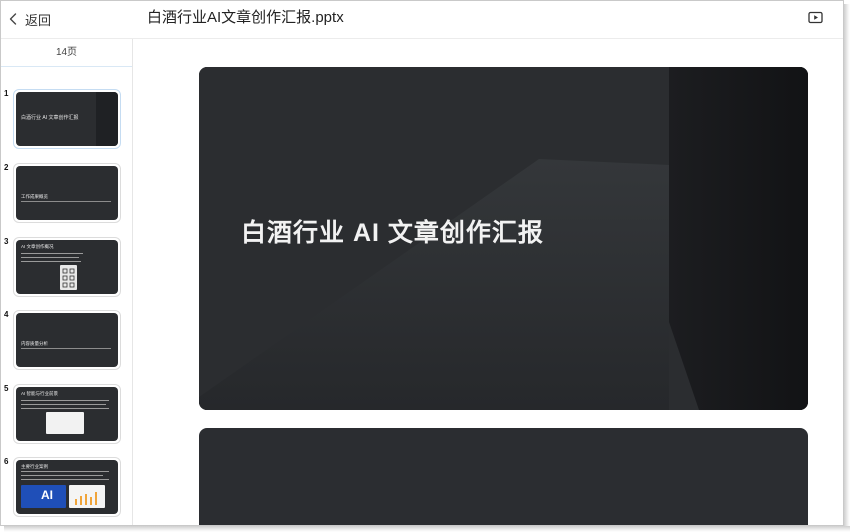  Describe the element at coordinates (87, 496) in the screenshot. I see `chart-preview` at that location.